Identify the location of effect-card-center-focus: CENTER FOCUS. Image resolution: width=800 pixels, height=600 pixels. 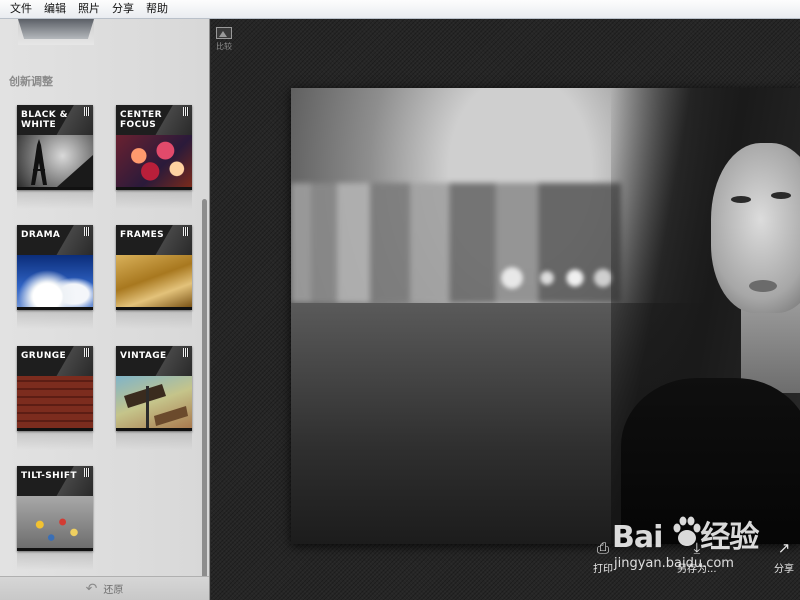
(154, 147).